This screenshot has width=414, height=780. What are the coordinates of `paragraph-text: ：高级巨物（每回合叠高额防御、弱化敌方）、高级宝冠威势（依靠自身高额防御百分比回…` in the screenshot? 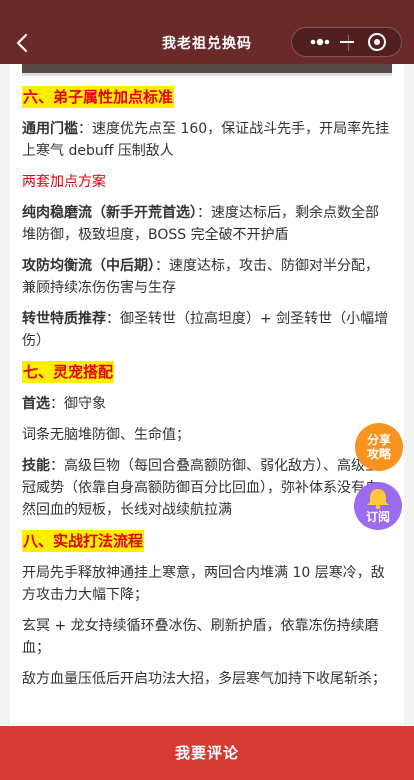 It's located at (200, 488).